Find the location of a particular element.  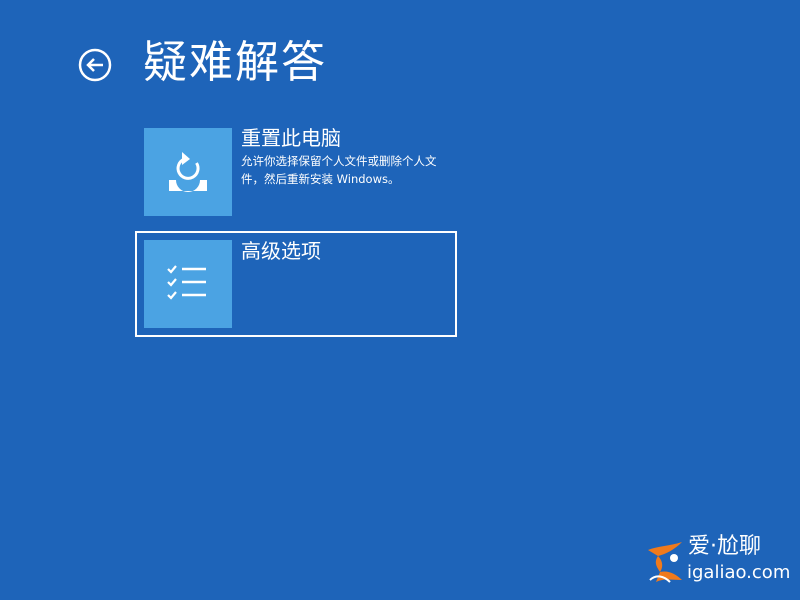

back-button is located at coordinates (95, 65).